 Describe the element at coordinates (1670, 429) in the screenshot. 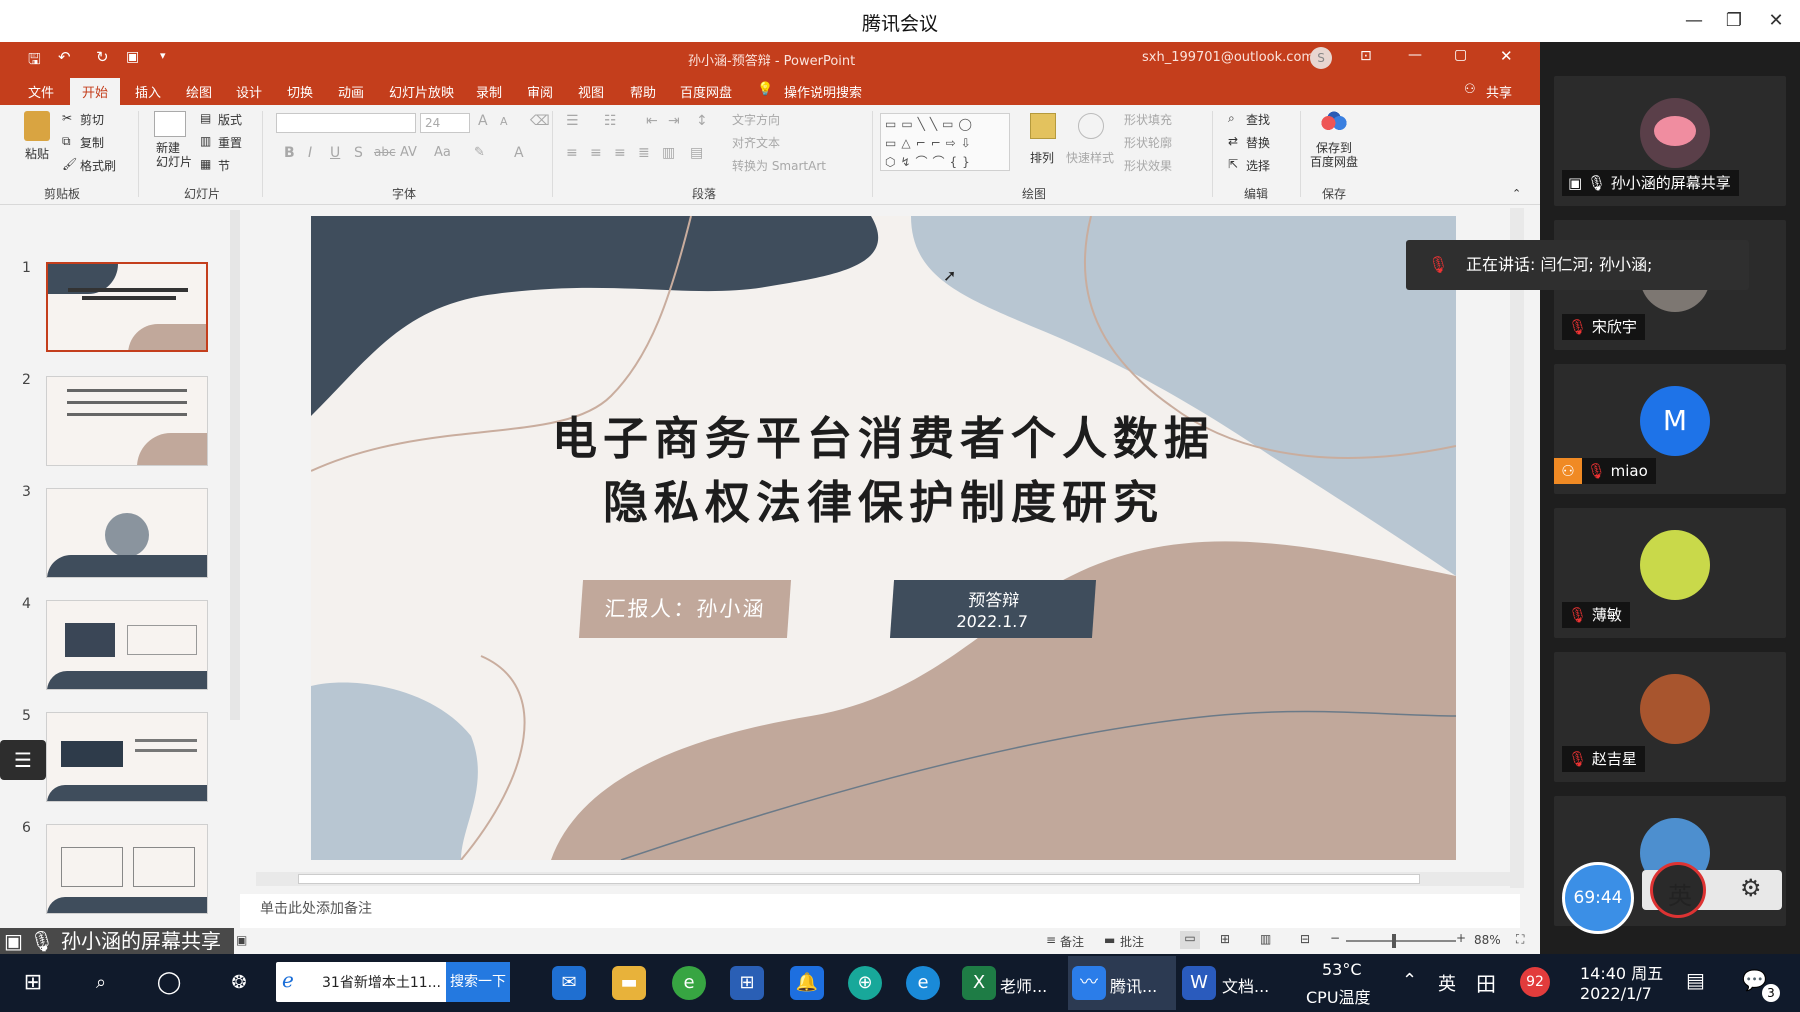

I see `participant-tile: M ⚇ 🎙 miao` at that location.